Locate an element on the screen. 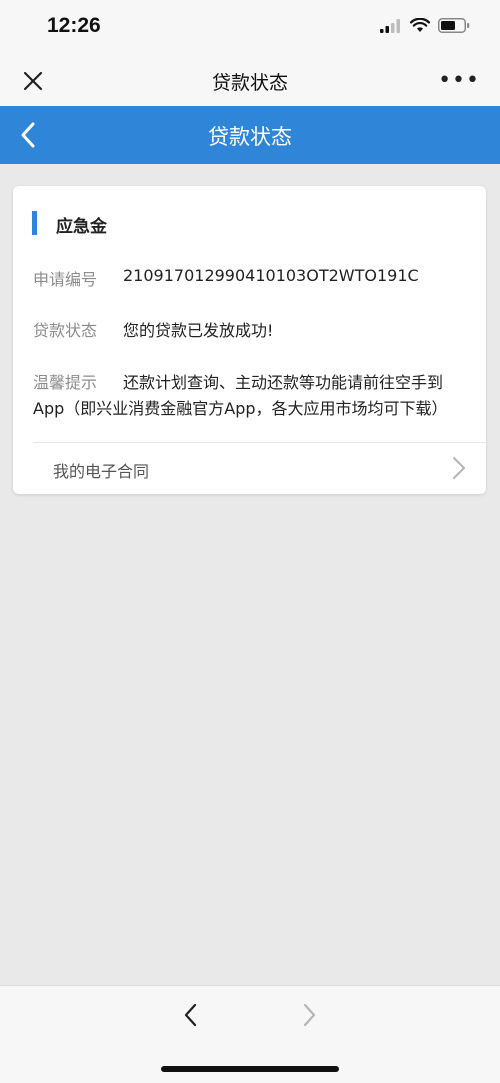 The image size is (500, 1083). status-icons is located at coordinates (425, 25).